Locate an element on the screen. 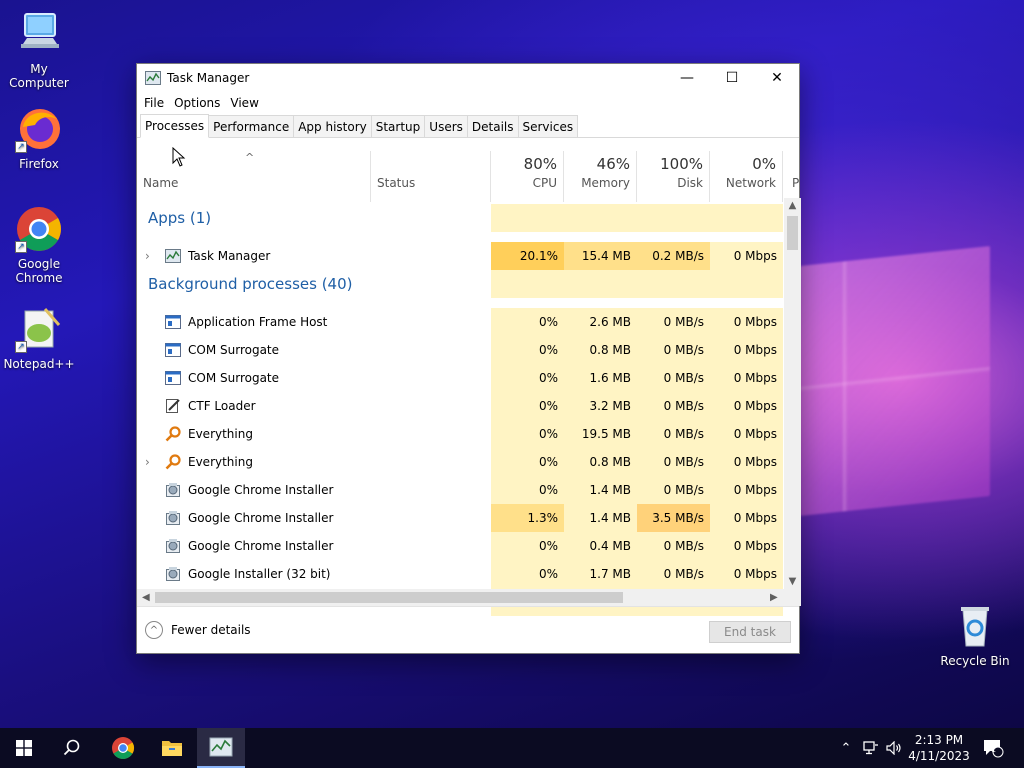 The width and height of the screenshot is (1024, 768). column-header-memory: 46% Memory is located at coordinates (600, 176).